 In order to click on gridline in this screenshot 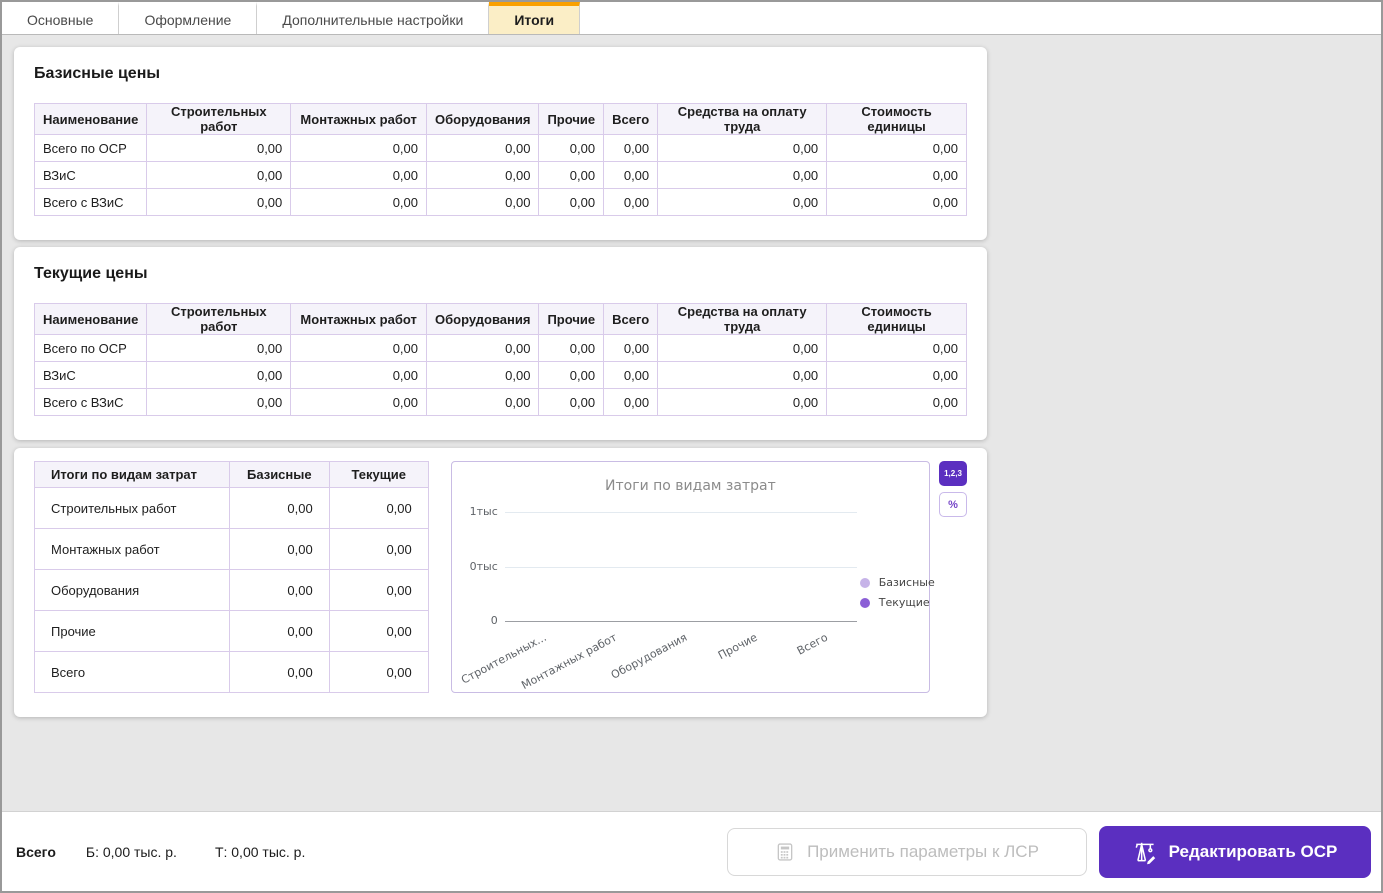, I will do `click(680, 512)`.